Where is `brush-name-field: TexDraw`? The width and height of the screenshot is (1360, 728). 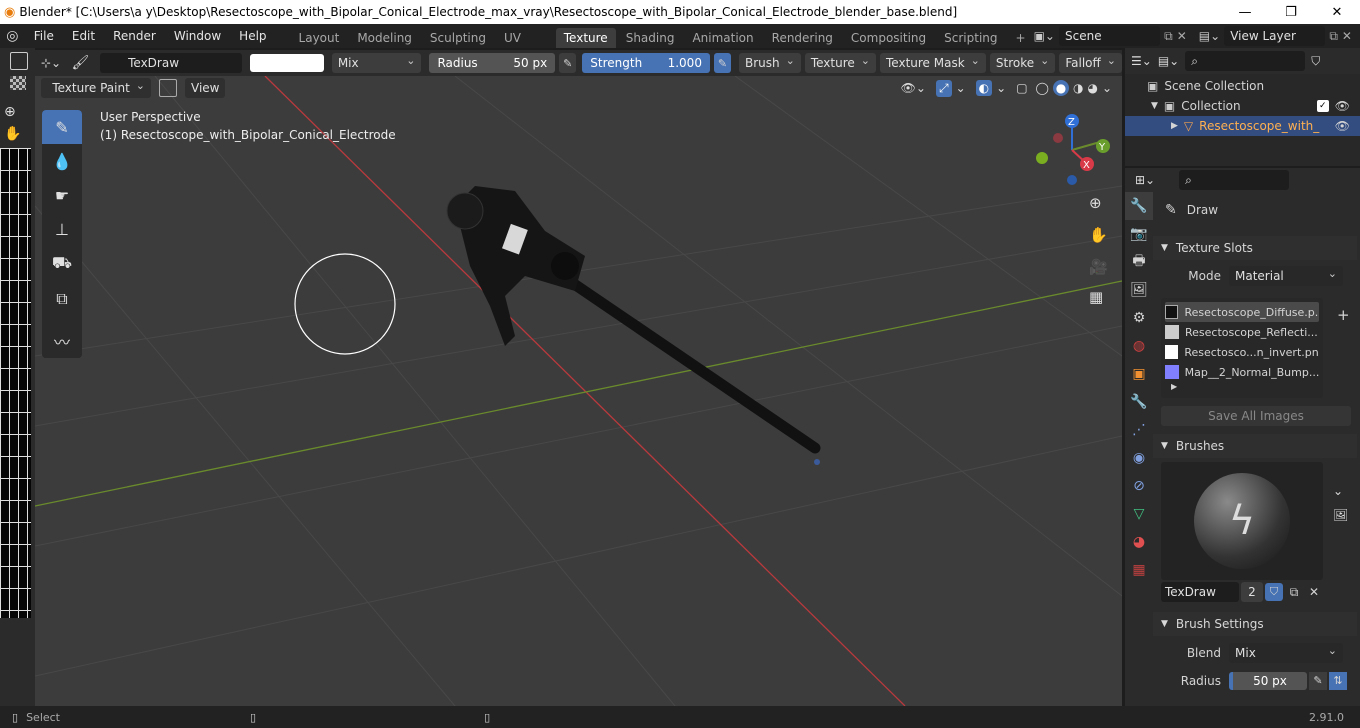
brush-name-field: TexDraw is located at coordinates (171, 63).